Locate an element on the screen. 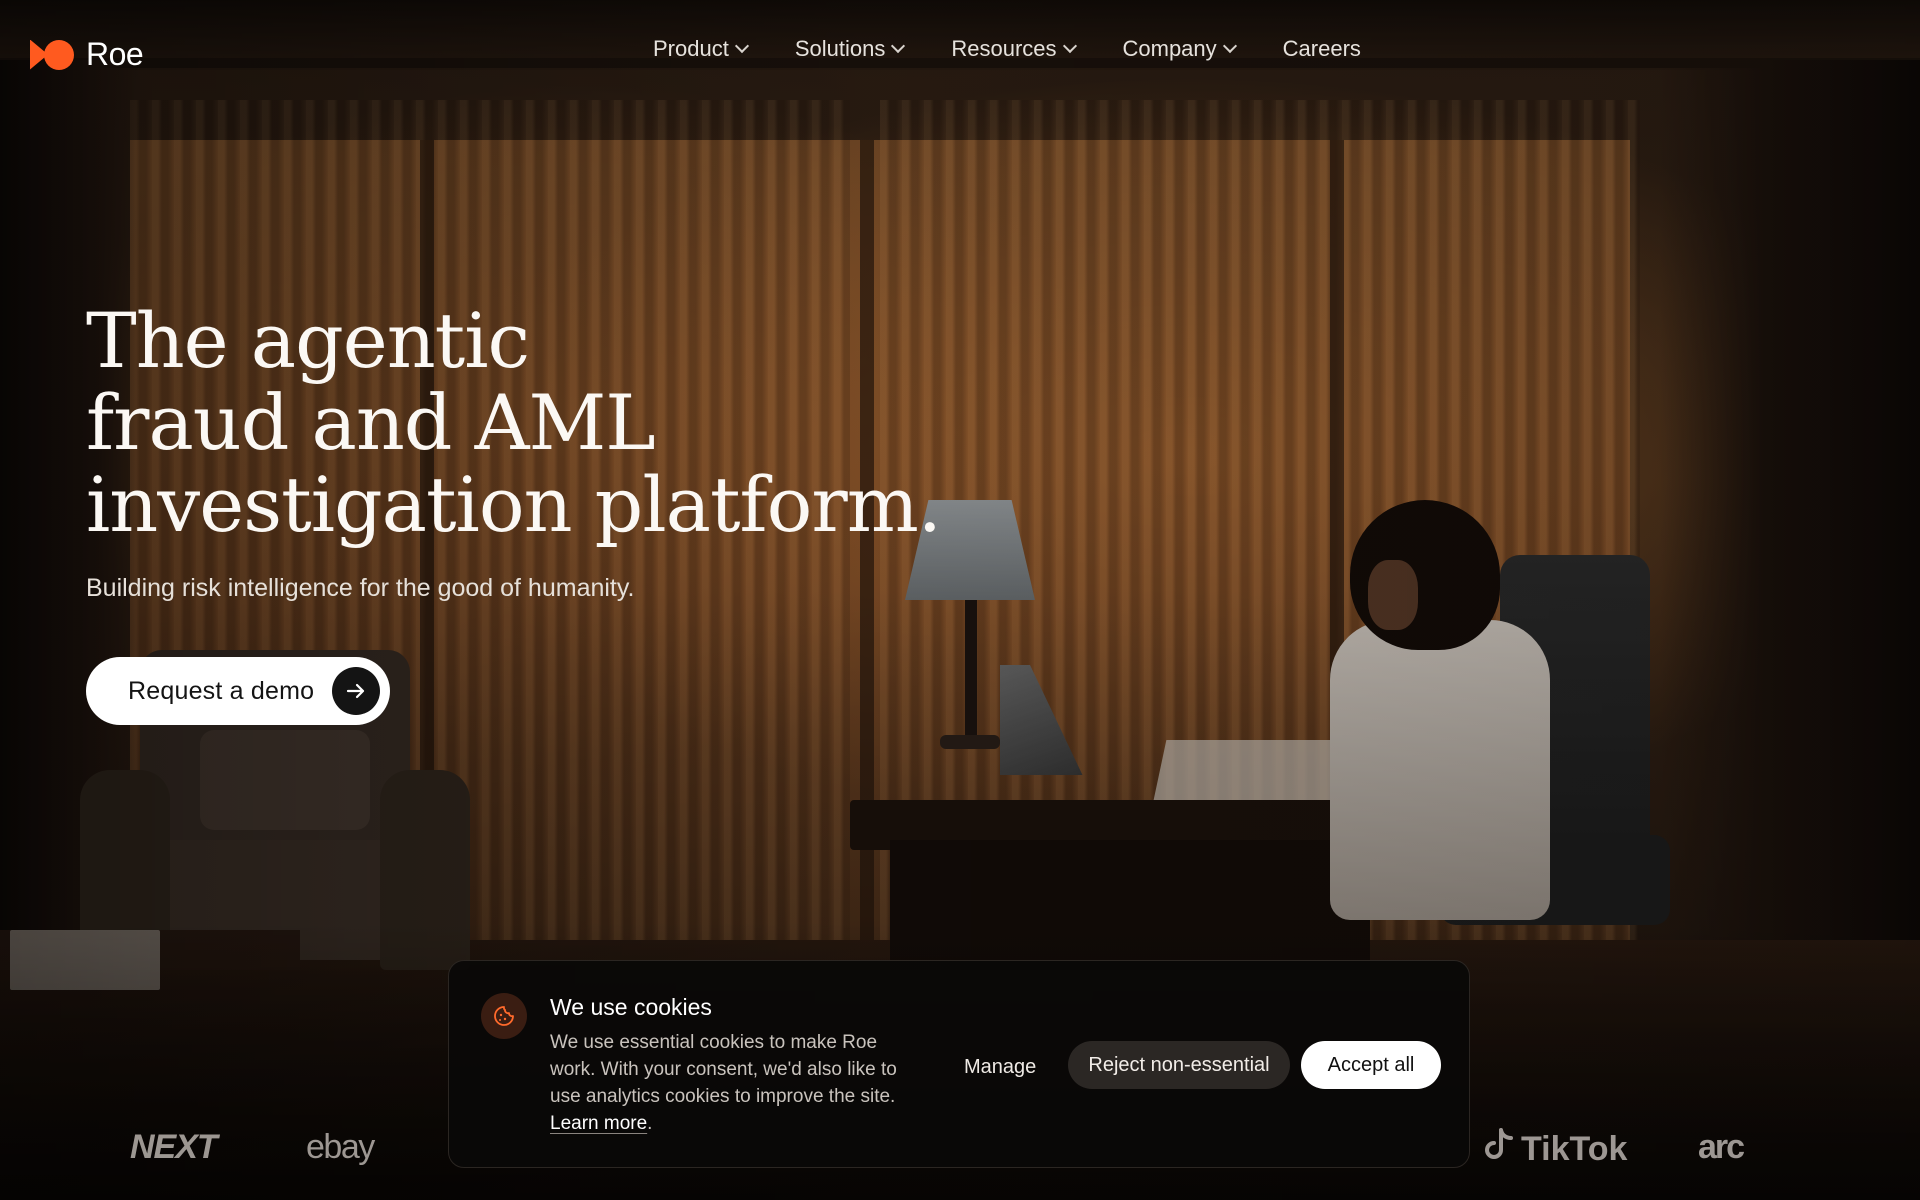 The image size is (1920, 1200). customer-logo-arc: arc is located at coordinates (1721, 1147).